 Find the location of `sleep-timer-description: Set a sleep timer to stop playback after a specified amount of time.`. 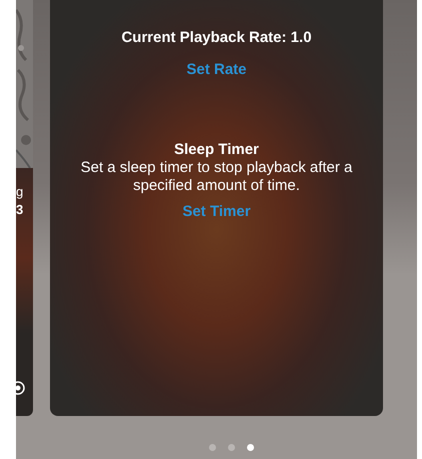

sleep-timer-description: Set a sleep timer to stop playback after a specified amount of time. is located at coordinates (217, 177).